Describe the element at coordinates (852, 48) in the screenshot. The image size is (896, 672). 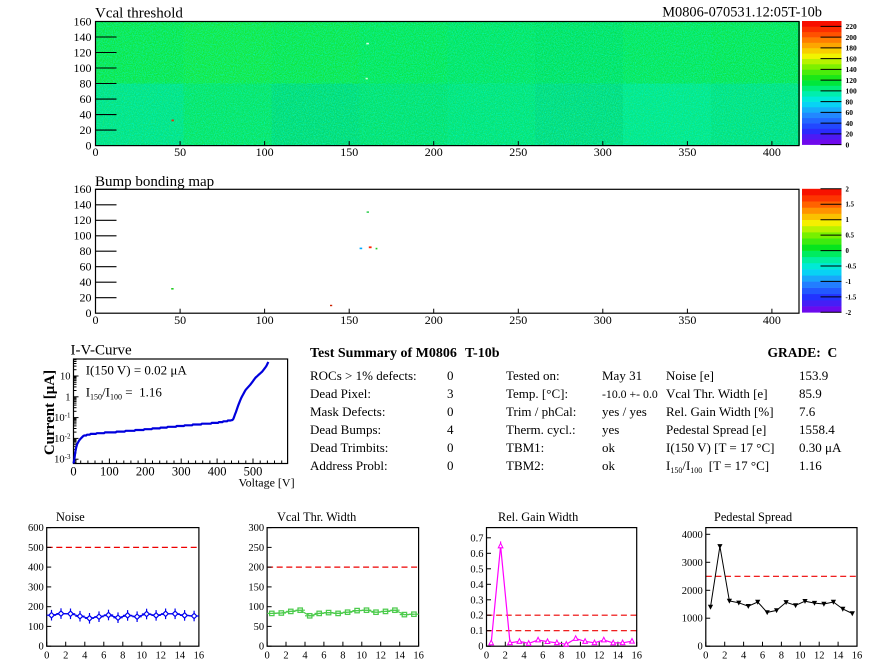
I see `svg-text: 180` at that location.